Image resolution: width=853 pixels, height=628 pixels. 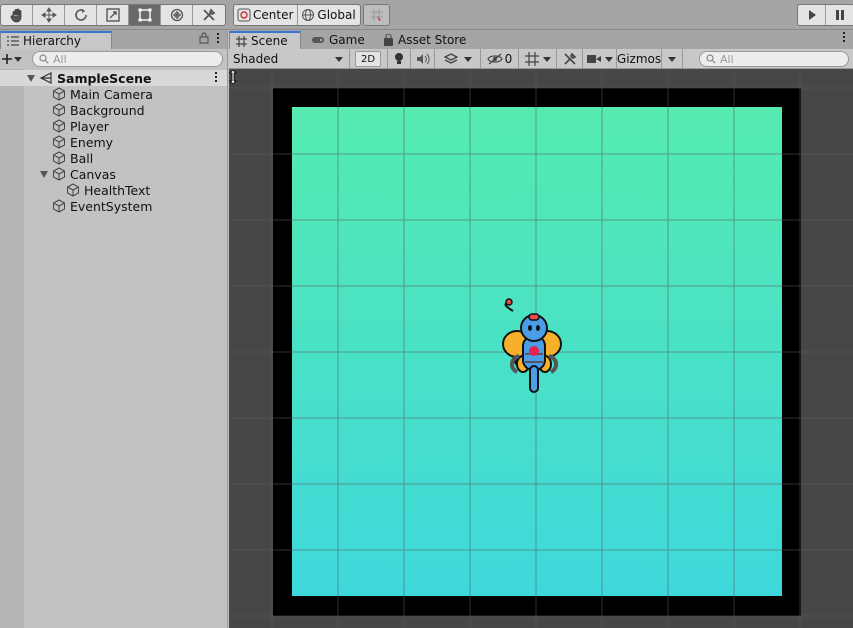 What do you see at coordinates (839, 15) in the screenshot?
I see `pause-button` at bounding box center [839, 15].